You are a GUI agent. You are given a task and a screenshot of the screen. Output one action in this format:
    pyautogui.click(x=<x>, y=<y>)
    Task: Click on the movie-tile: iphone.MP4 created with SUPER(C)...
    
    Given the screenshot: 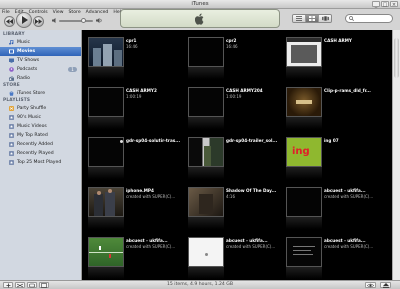 What is the action you would take?
    pyautogui.click(x=136, y=205)
    